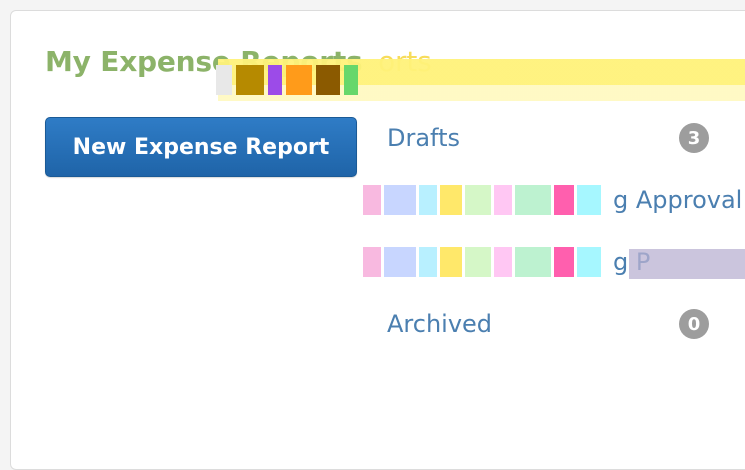 This screenshot has width=745, height=470. What do you see at coordinates (687, 264) in the screenshot?
I see `glitch-tail` at bounding box center [687, 264].